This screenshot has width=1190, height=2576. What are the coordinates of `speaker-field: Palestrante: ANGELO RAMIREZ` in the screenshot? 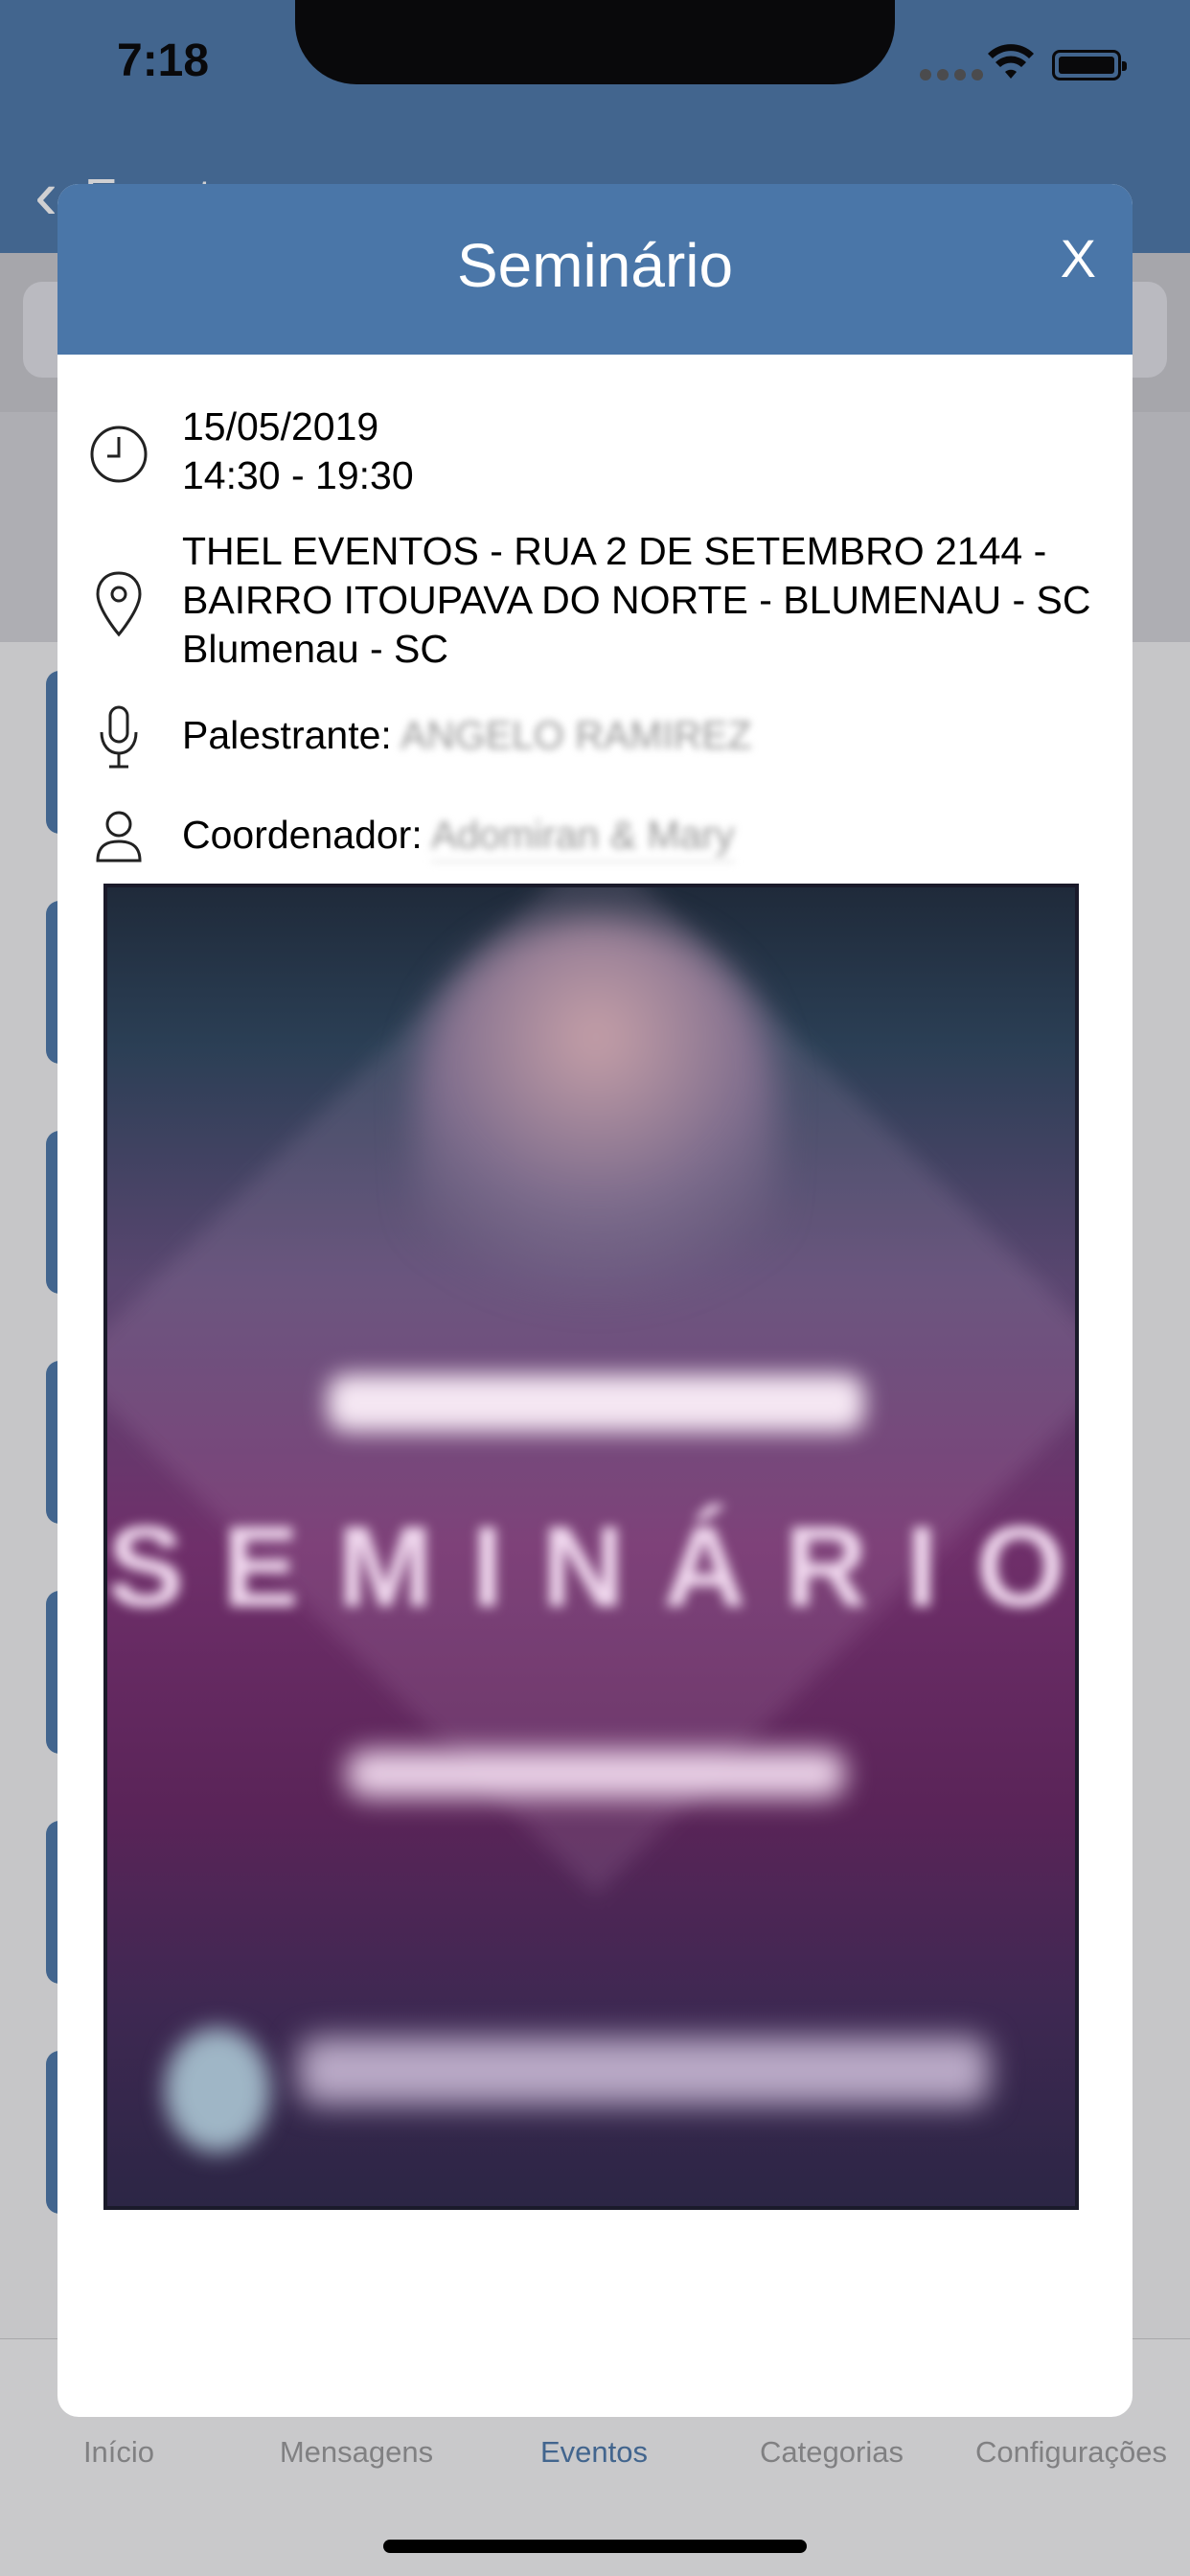 It's located at (650, 735).